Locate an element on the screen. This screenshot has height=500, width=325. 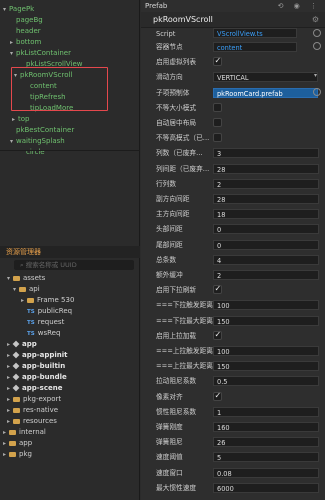
asset-item-label: pkg is located at coordinates (25, 454).